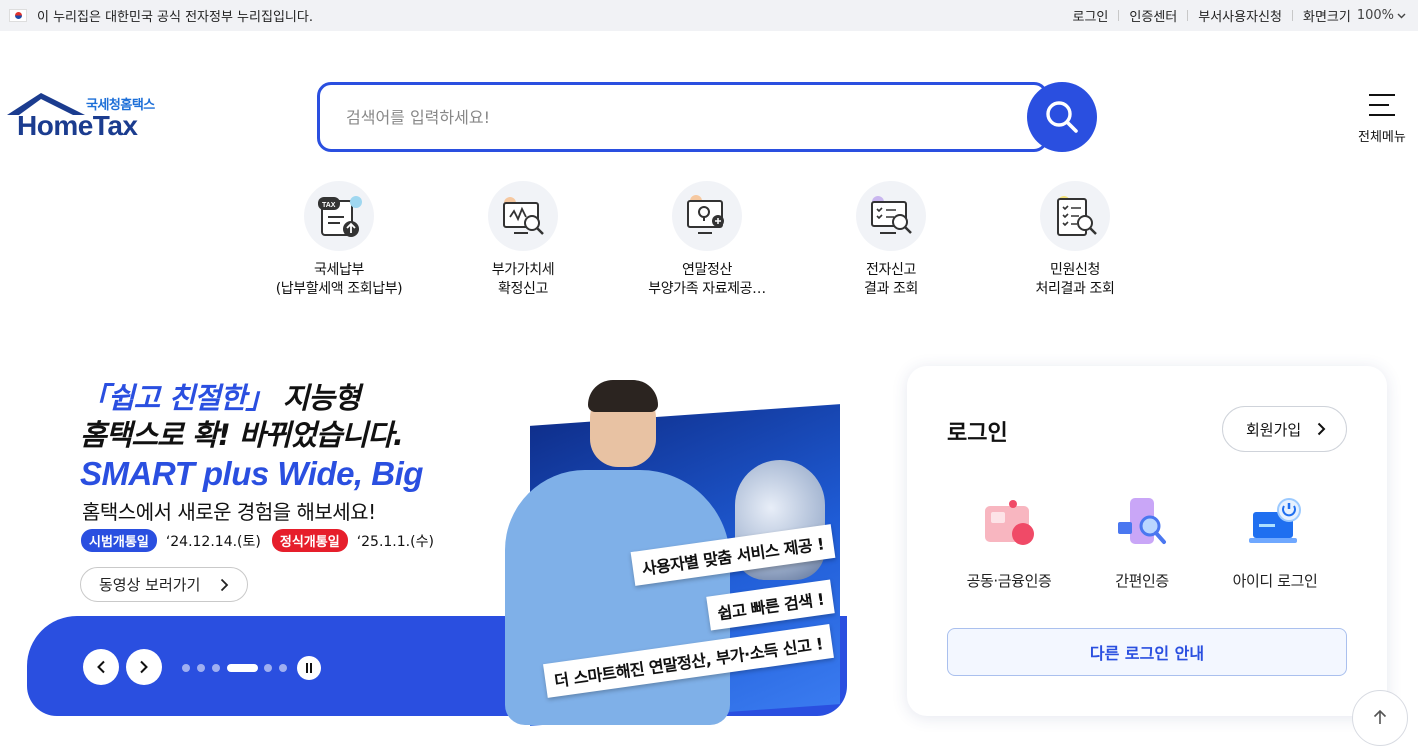 This screenshot has width=1418, height=746. Describe the element at coordinates (977, 433) in the screenshot. I see `login-title: 로그인` at that location.